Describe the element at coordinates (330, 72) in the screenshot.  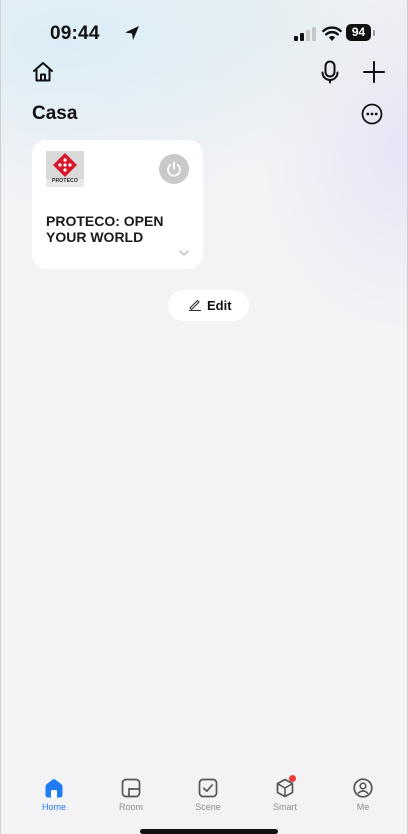
I see `microphone-icon` at that location.